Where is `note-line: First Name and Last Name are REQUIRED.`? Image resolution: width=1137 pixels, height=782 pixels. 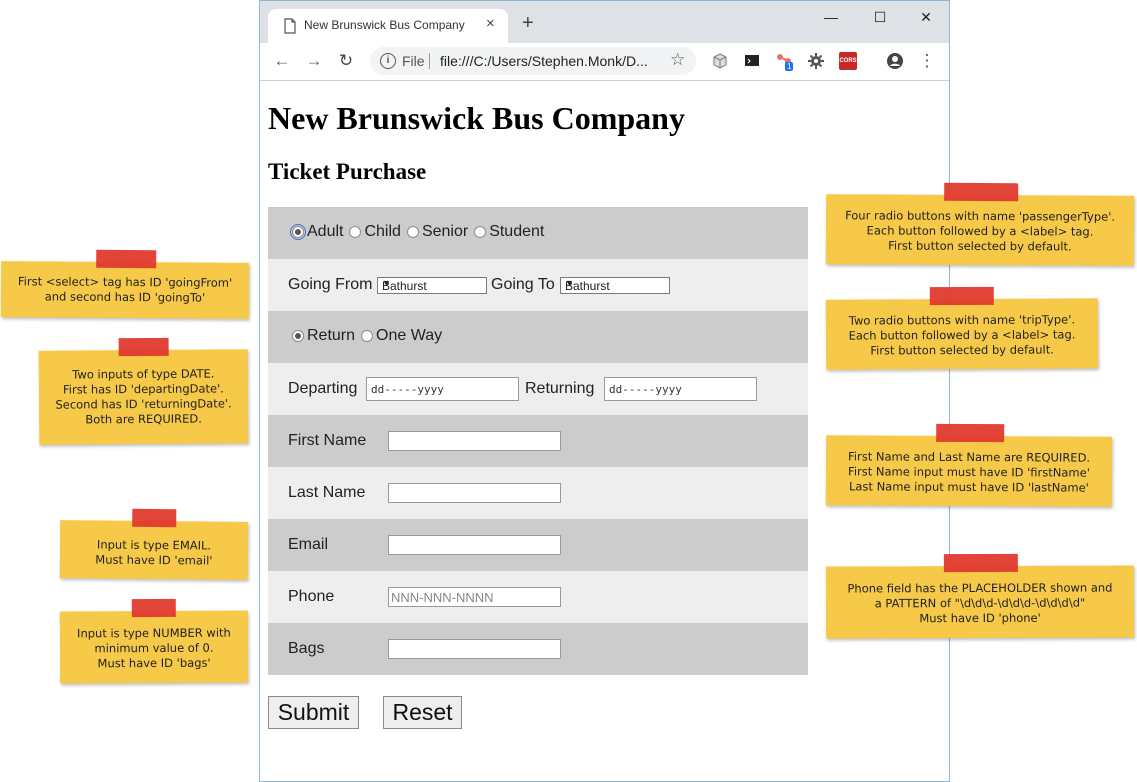 note-line: First Name and Last Name are REQUIRED. is located at coordinates (969, 457).